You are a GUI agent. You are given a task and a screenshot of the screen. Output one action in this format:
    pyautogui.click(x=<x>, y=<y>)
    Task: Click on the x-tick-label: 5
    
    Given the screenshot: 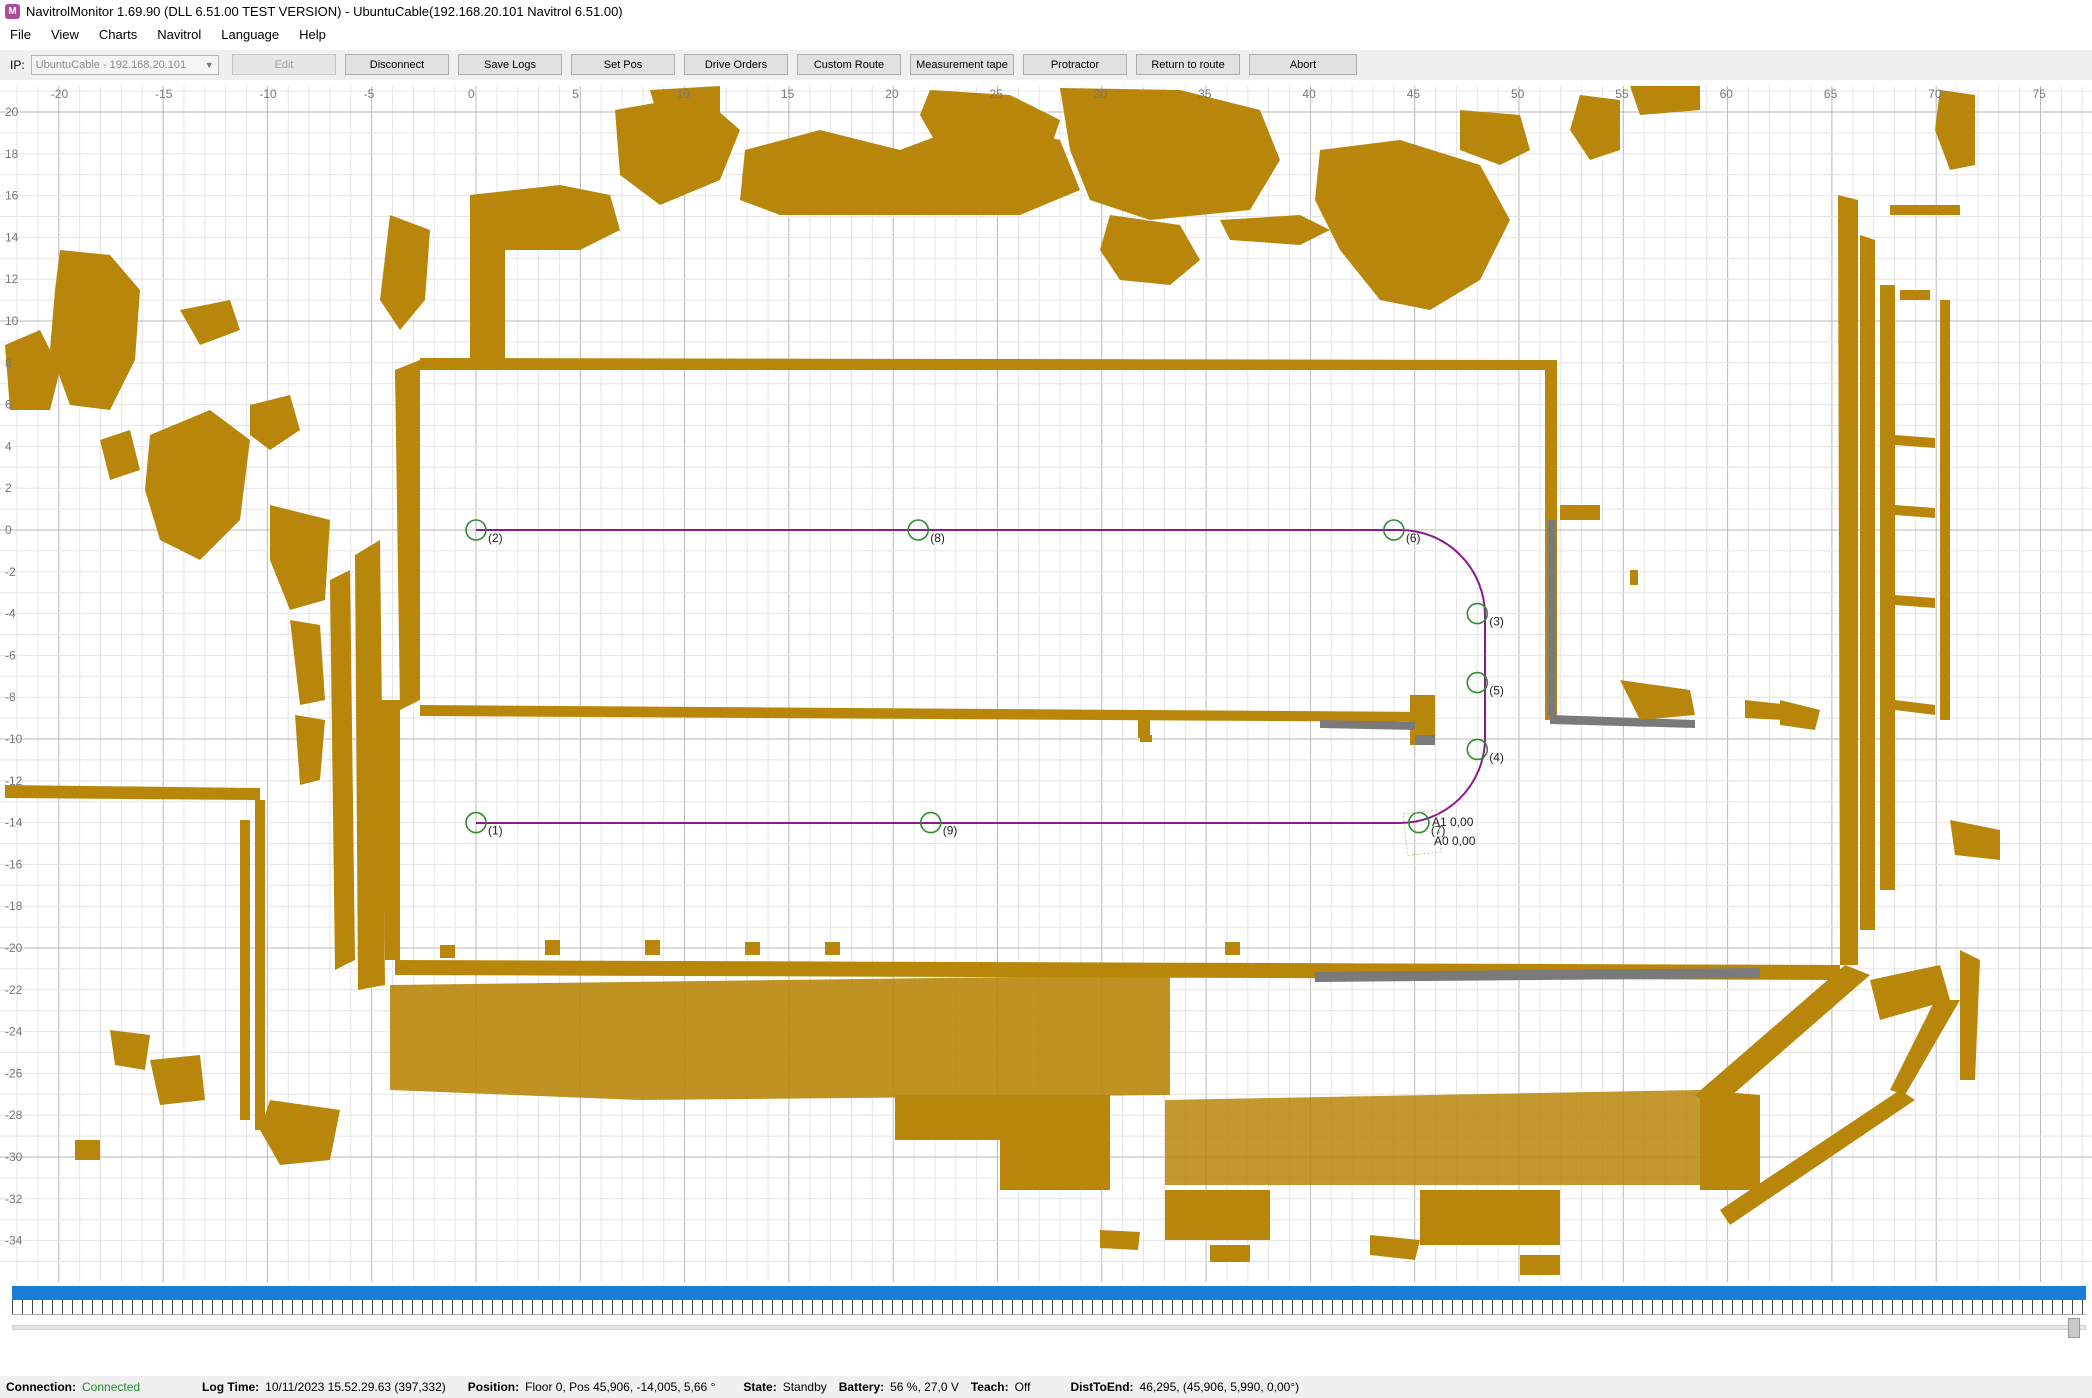 What is the action you would take?
    pyautogui.click(x=575, y=94)
    